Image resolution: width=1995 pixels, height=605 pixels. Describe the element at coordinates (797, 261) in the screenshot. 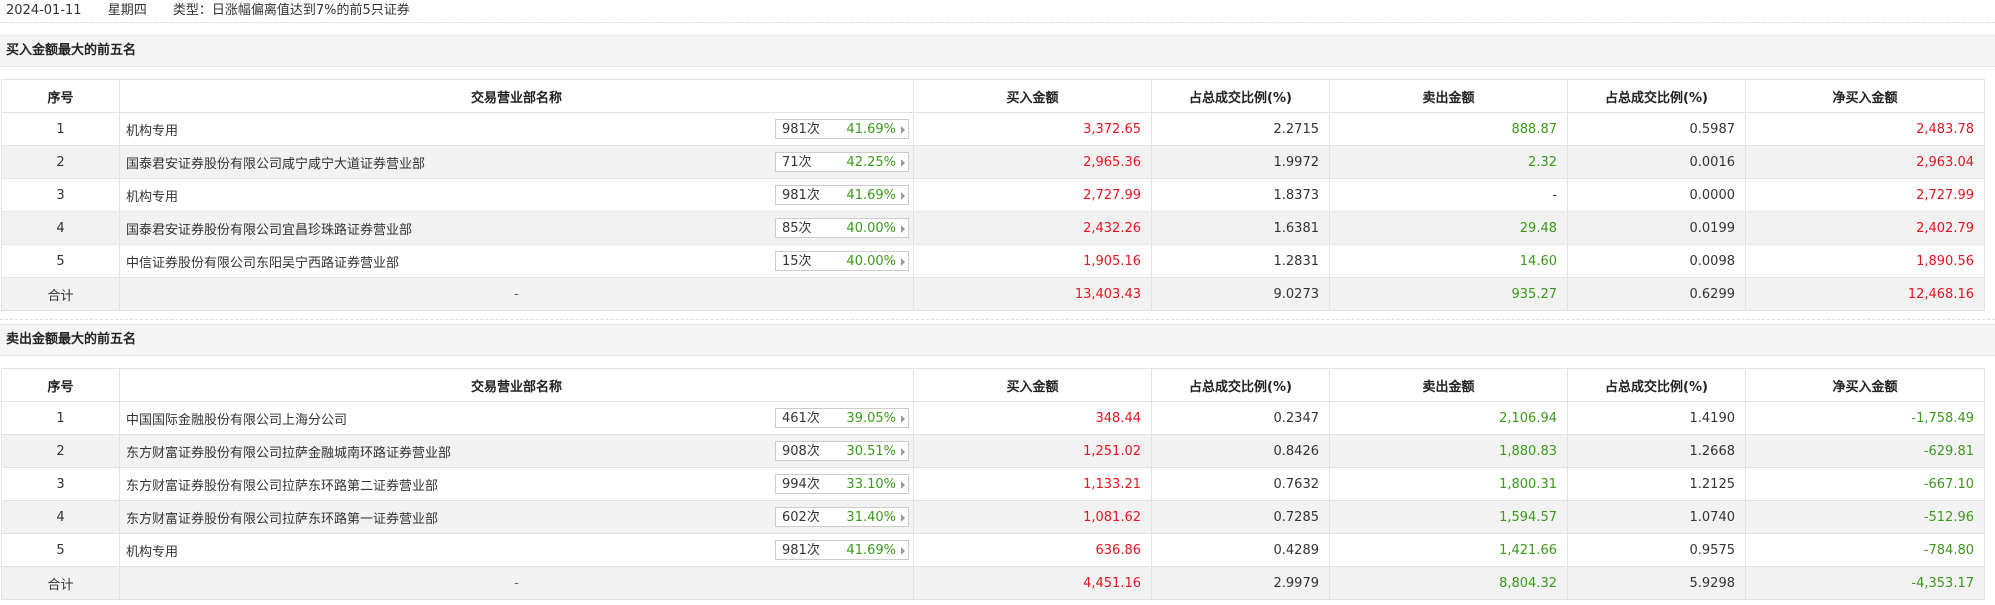

I see `dept-count: 15次` at that location.